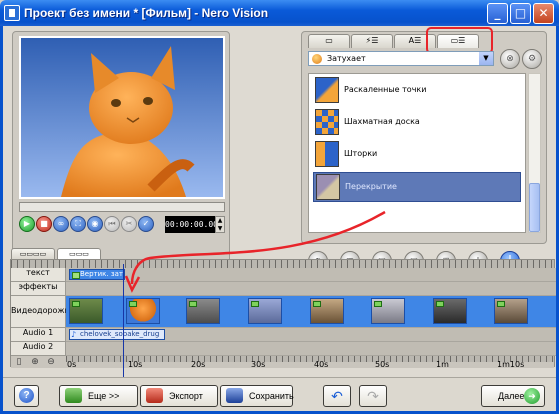 The image size is (559, 414). I want to click on close-button: ✕, so click(543, 13).